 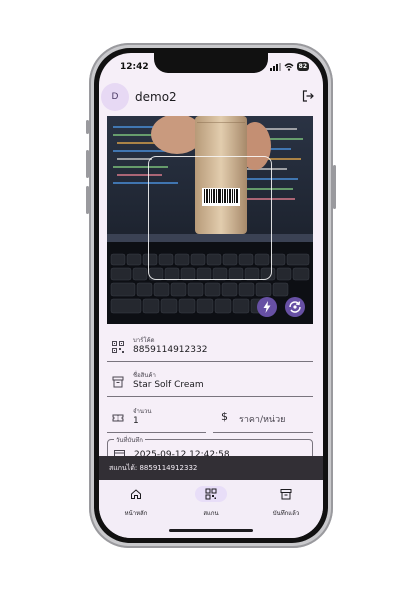 What do you see at coordinates (211, 65) in the screenshot?
I see `status-bar: 12:42 82` at bounding box center [211, 65].